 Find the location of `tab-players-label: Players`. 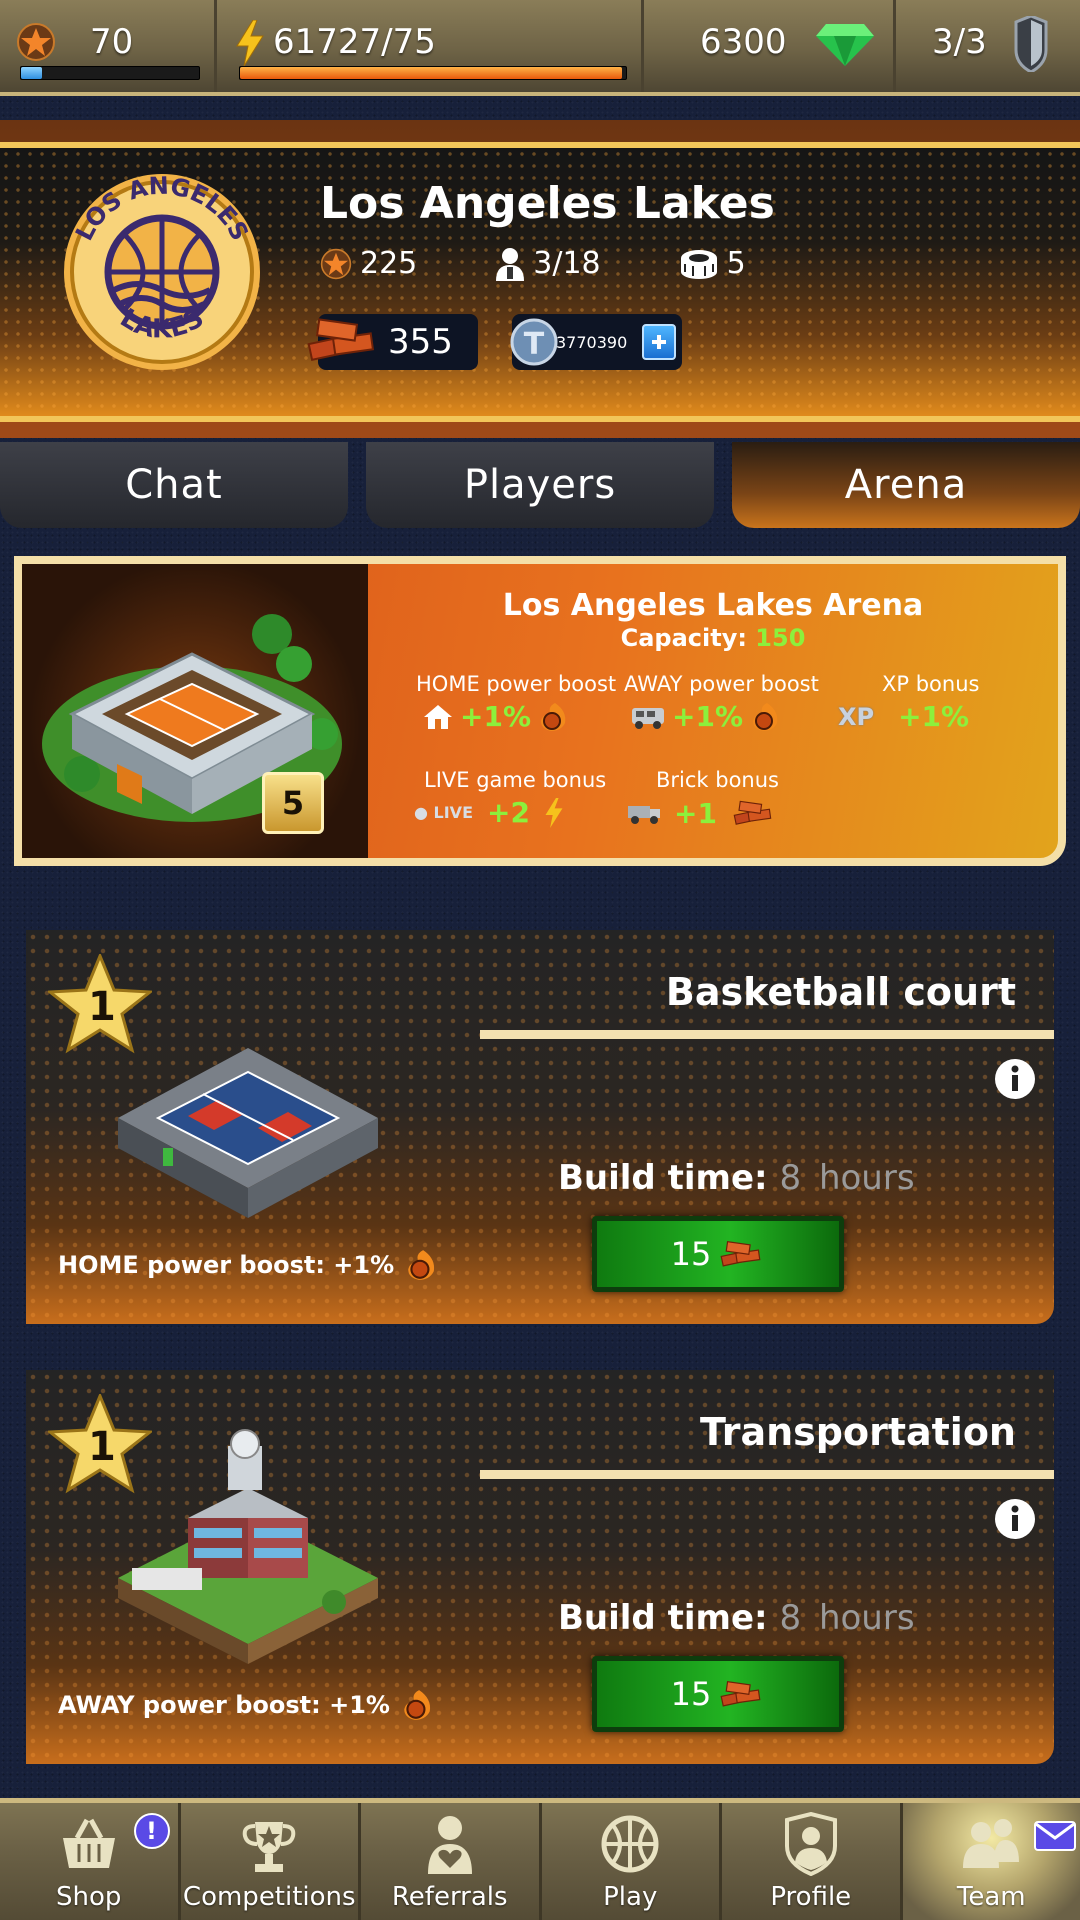

tab-players-label: Players is located at coordinates (540, 485).